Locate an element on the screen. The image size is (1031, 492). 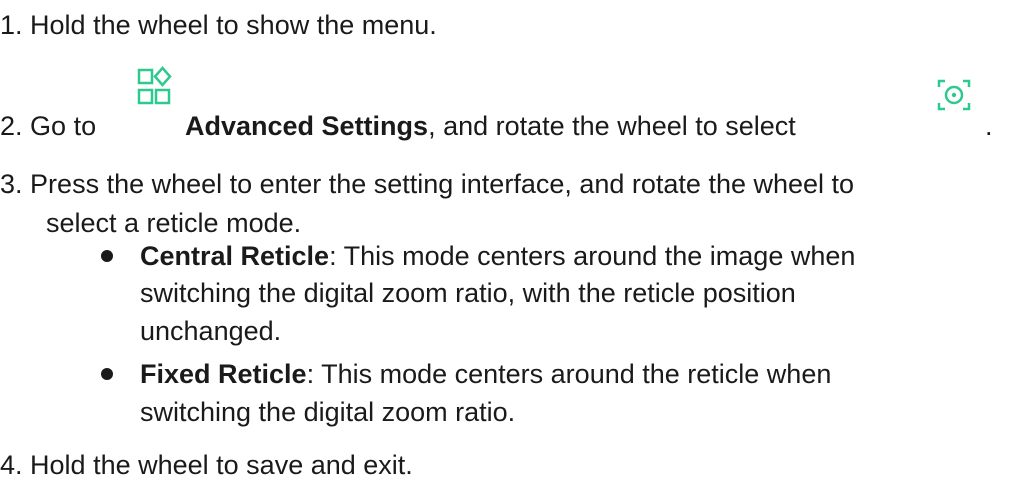
bullet-text: switching the digital zoom ratio. is located at coordinates (328, 412).